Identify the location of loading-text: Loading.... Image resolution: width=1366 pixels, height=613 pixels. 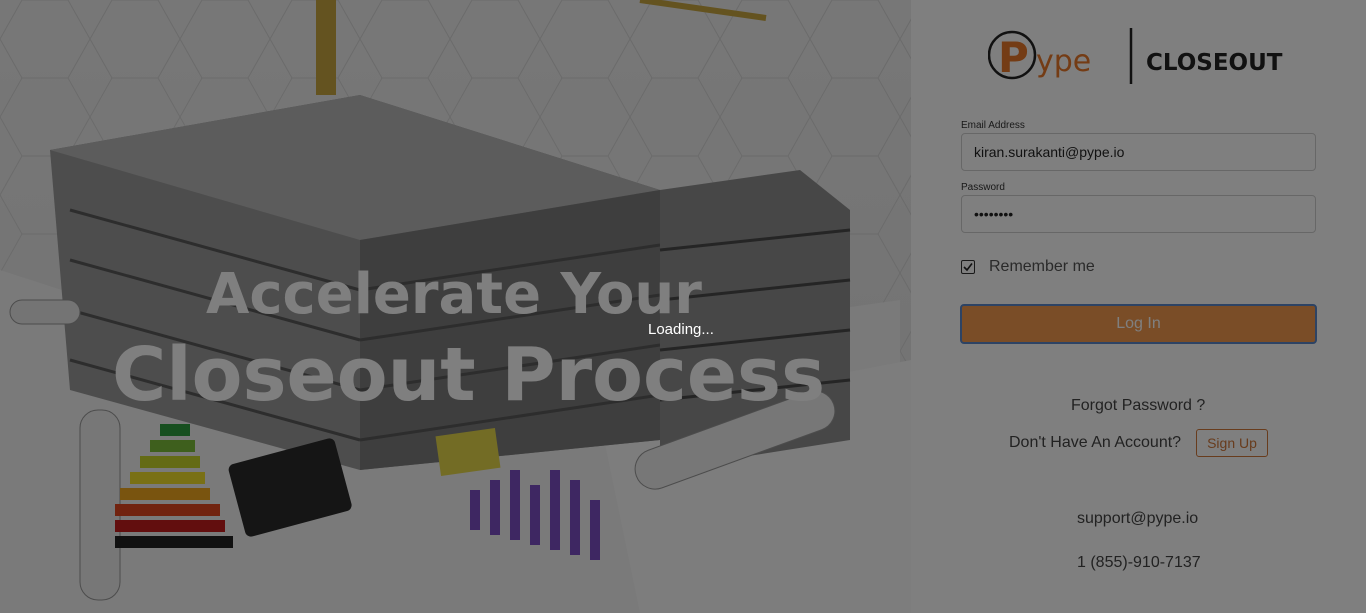
(681, 329).